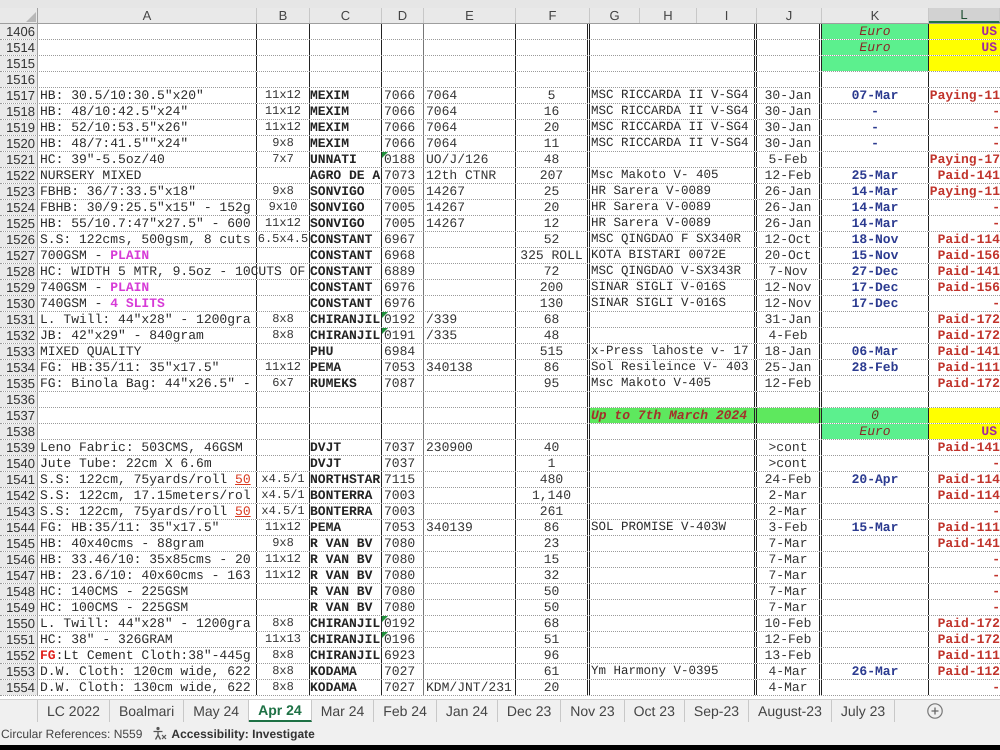  I want to click on row-number: 1525, so click(19, 223).